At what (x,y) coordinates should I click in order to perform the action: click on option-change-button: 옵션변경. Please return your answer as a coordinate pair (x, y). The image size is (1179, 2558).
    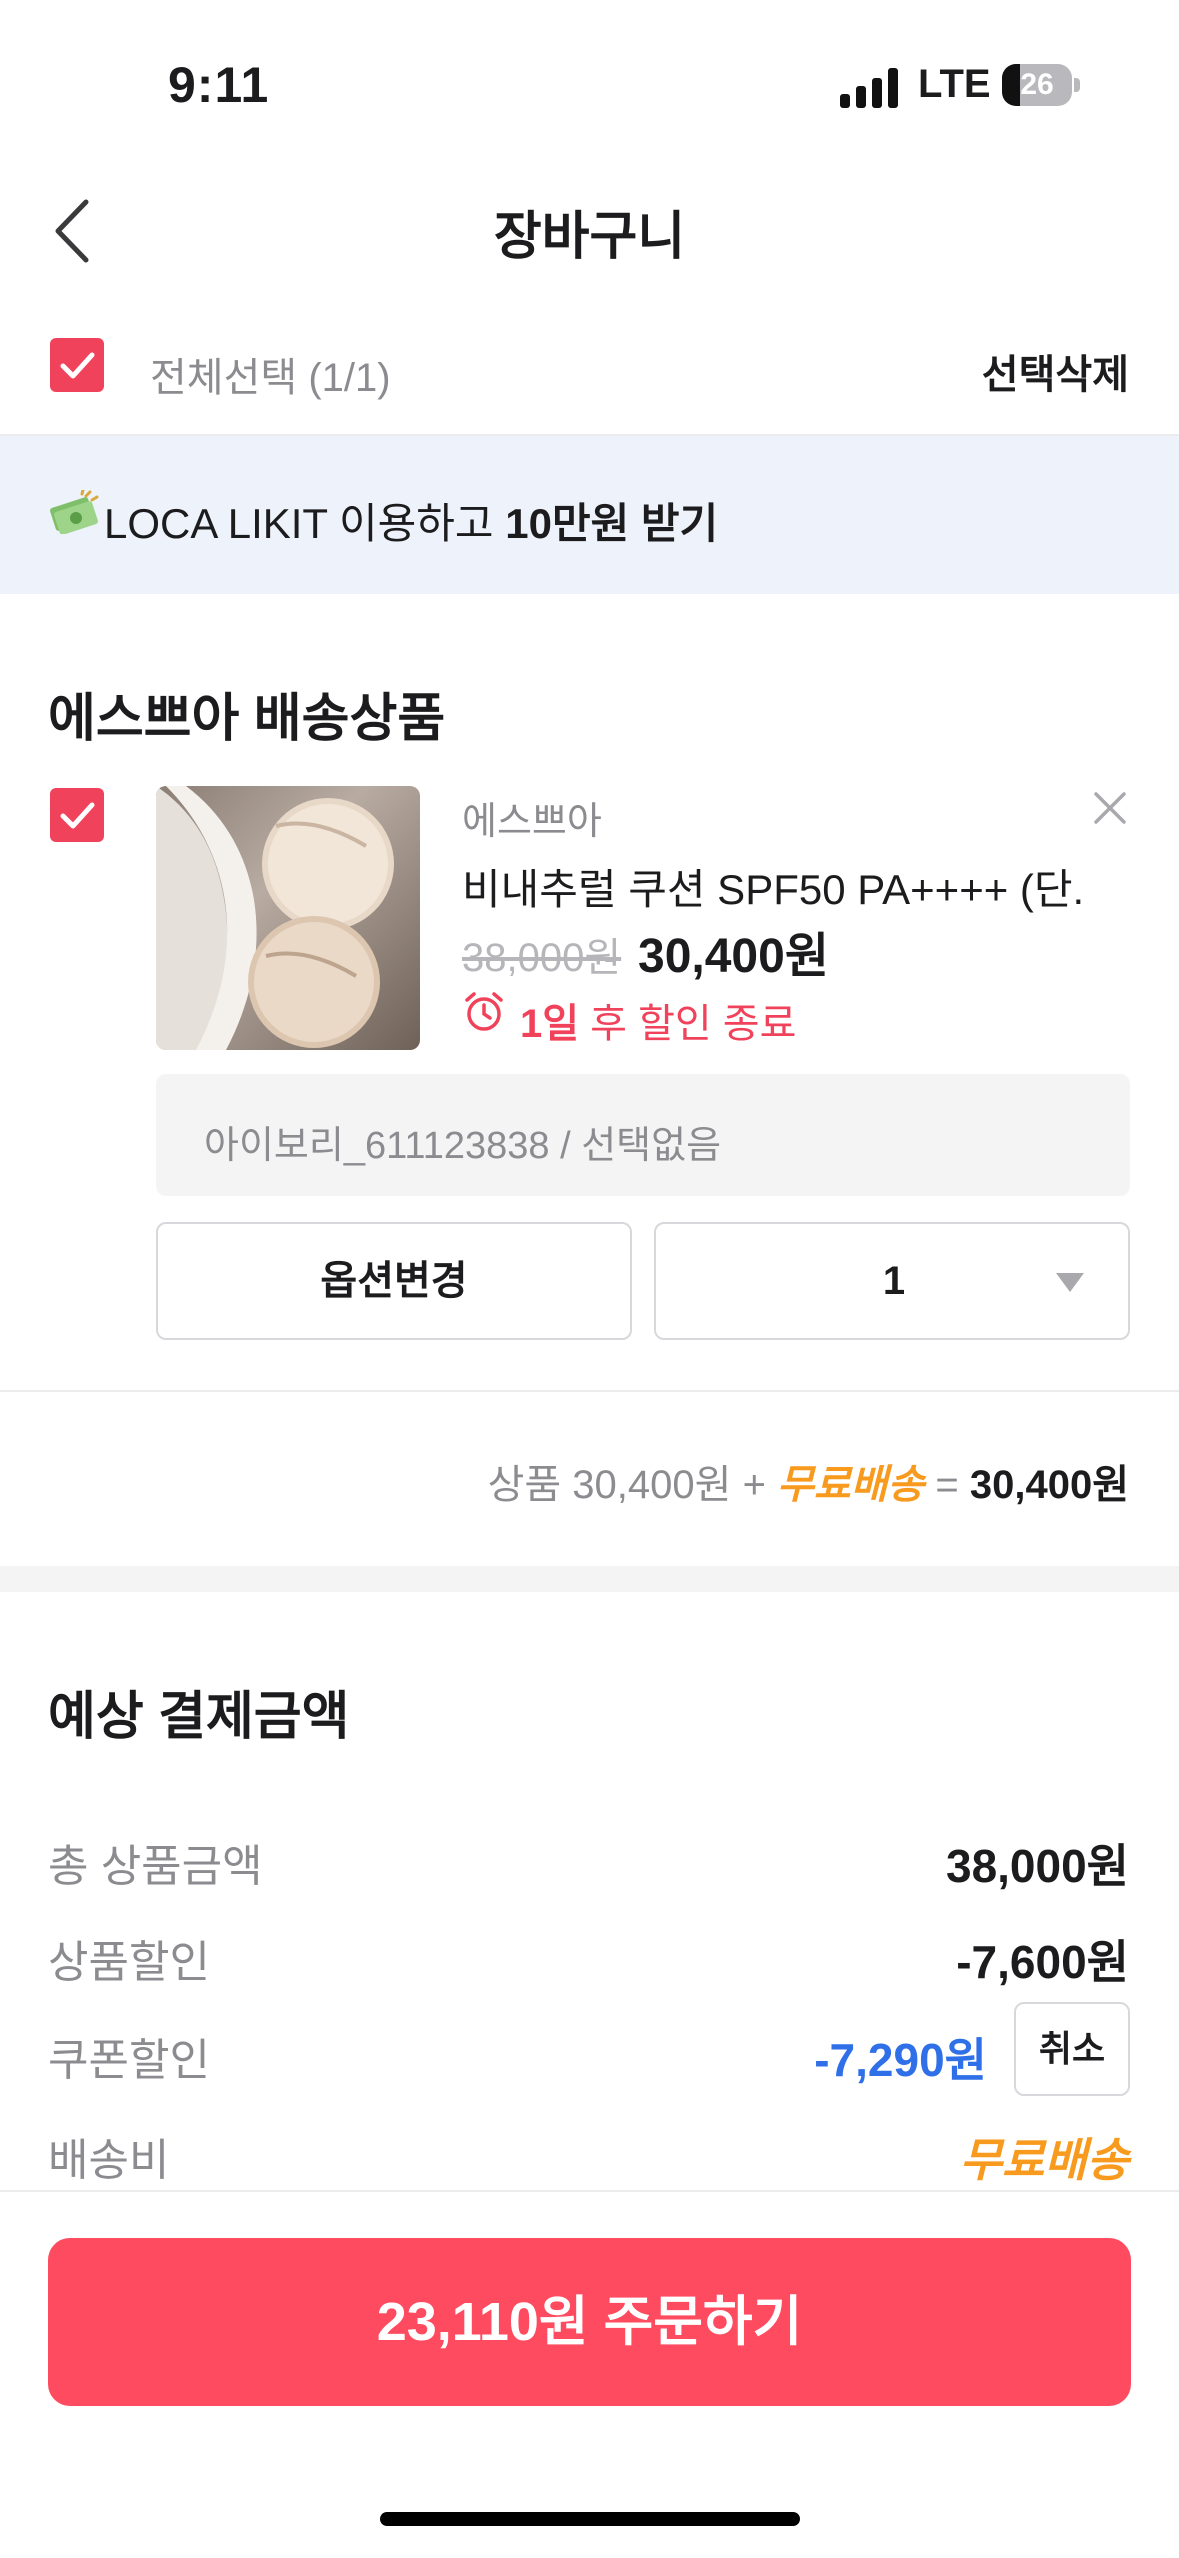
    Looking at the image, I should click on (394, 1281).